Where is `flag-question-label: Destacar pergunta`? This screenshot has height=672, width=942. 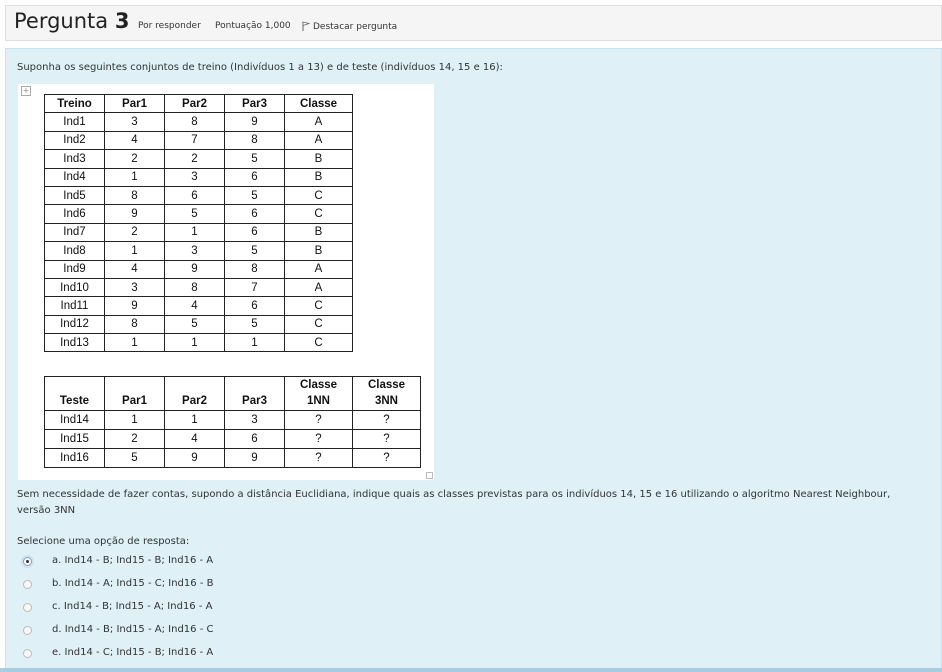 flag-question-label: Destacar pergunta is located at coordinates (355, 27).